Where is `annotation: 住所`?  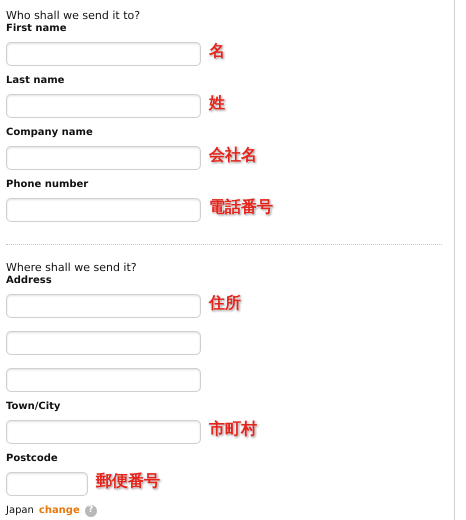
annotation: 住所 is located at coordinates (225, 303).